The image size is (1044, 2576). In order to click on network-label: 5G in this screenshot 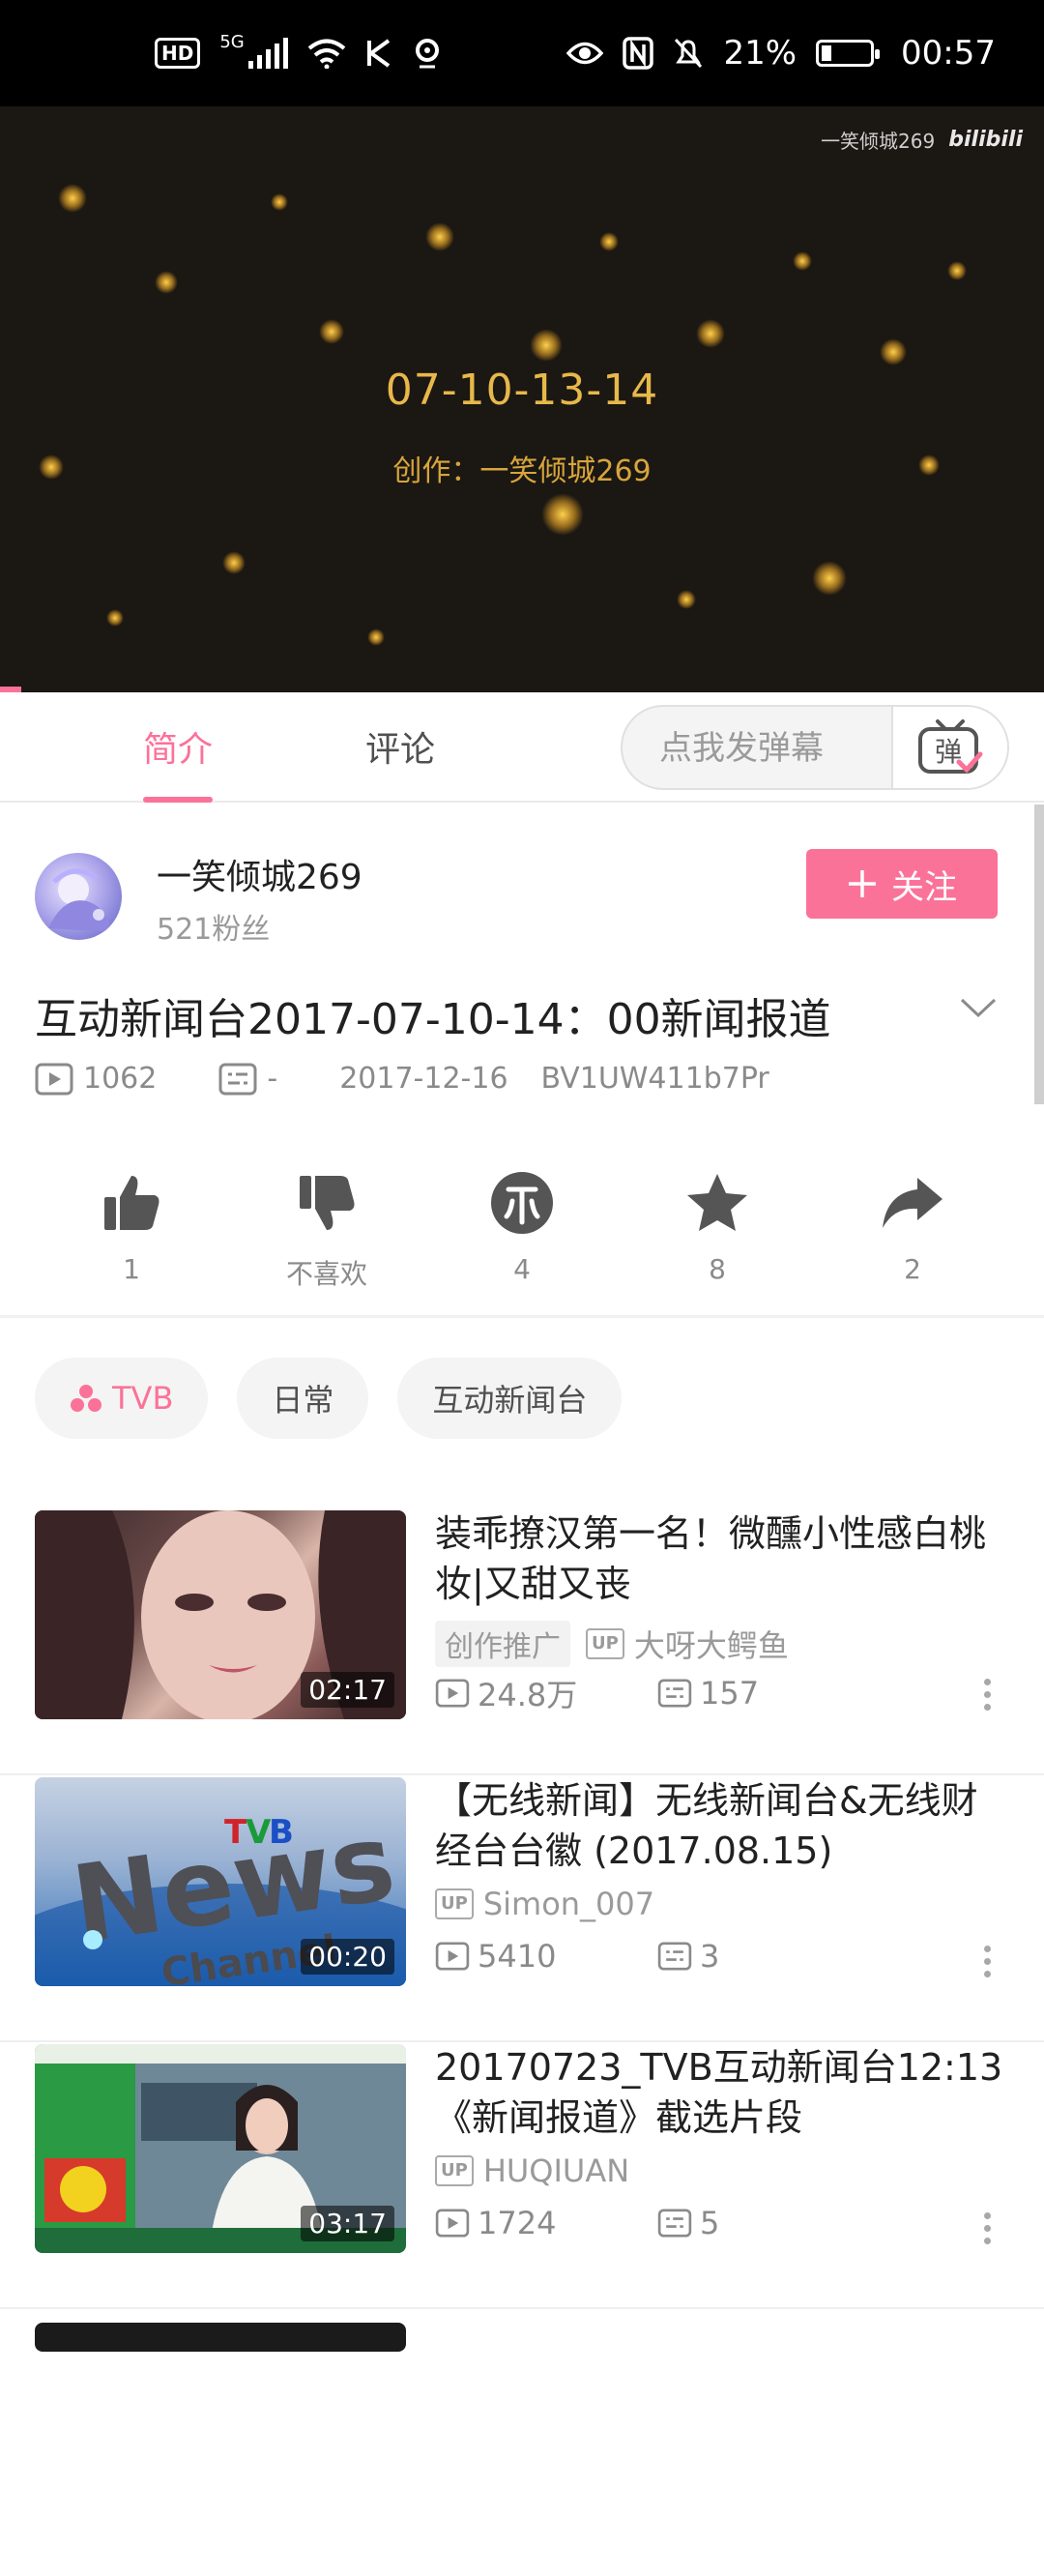, I will do `click(232, 42)`.